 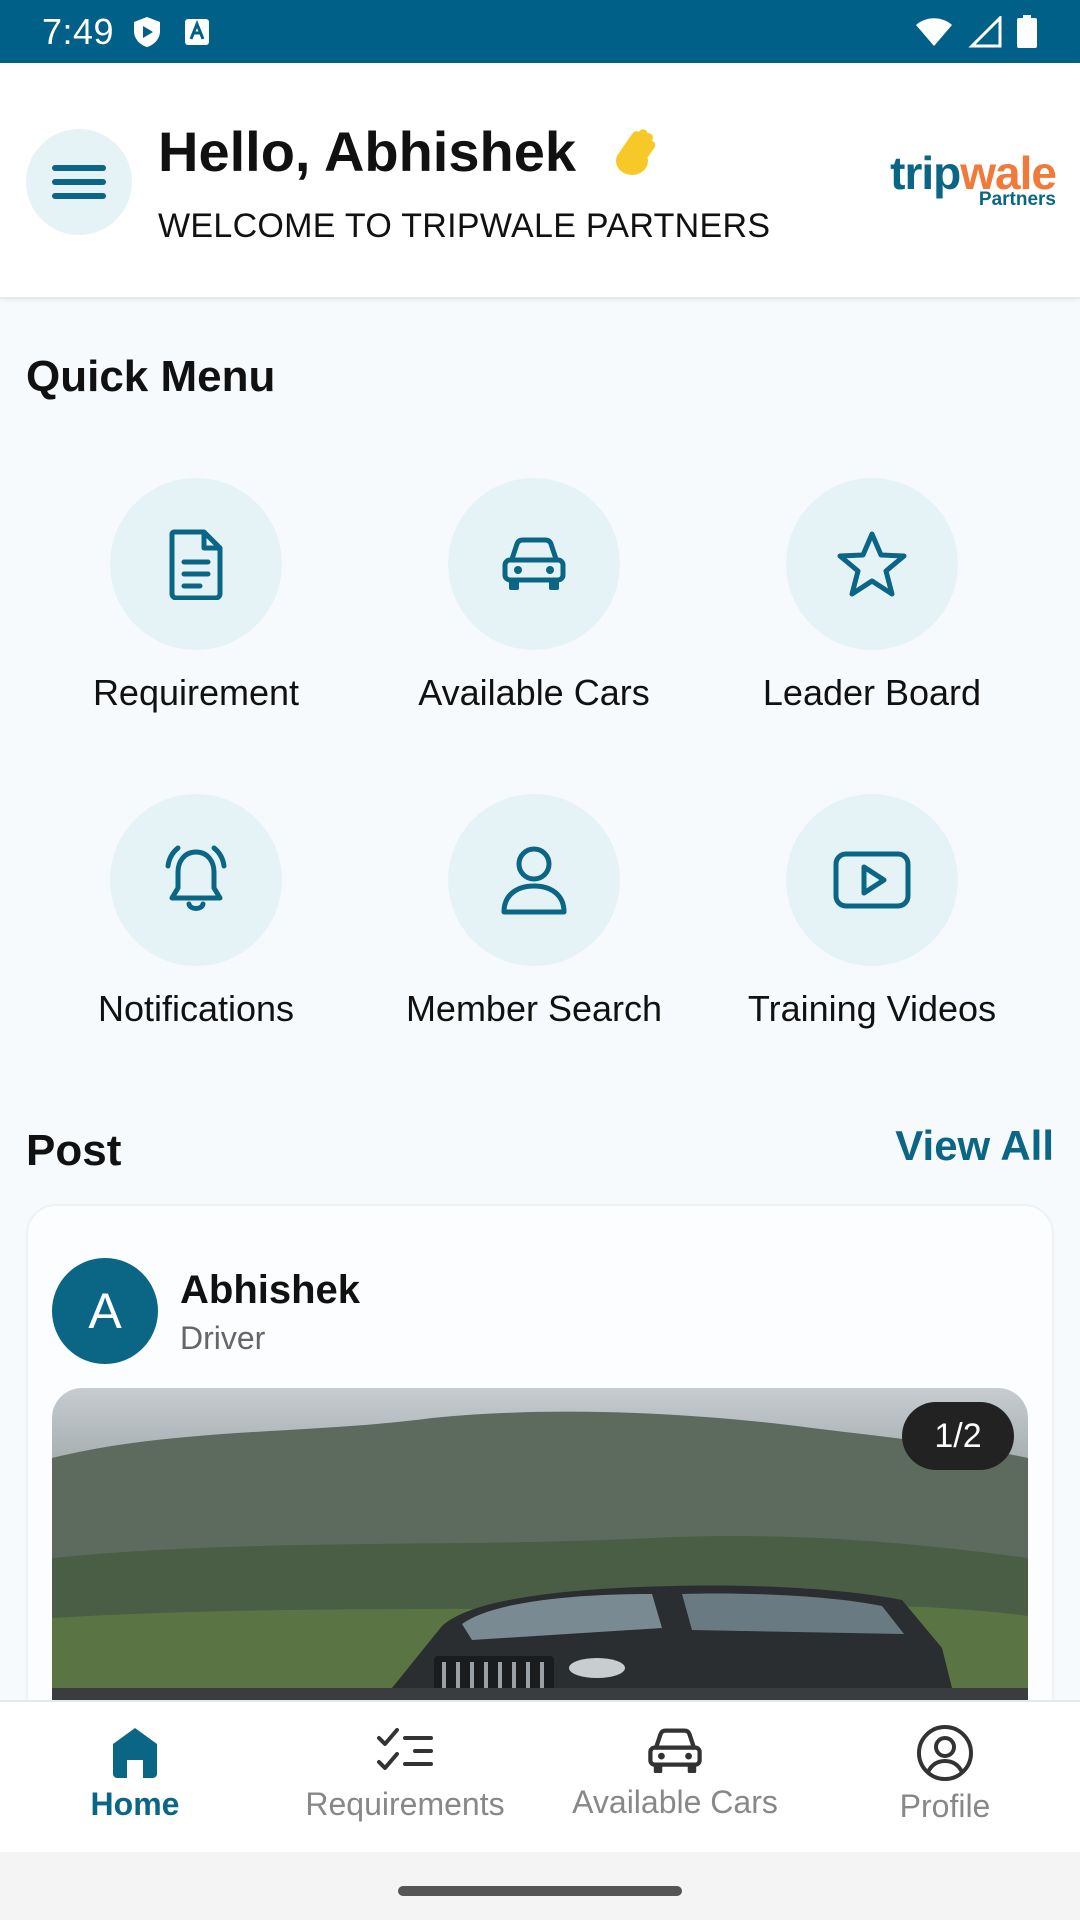 What do you see at coordinates (534, 880) in the screenshot?
I see `user-icon` at bounding box center [534, 880].